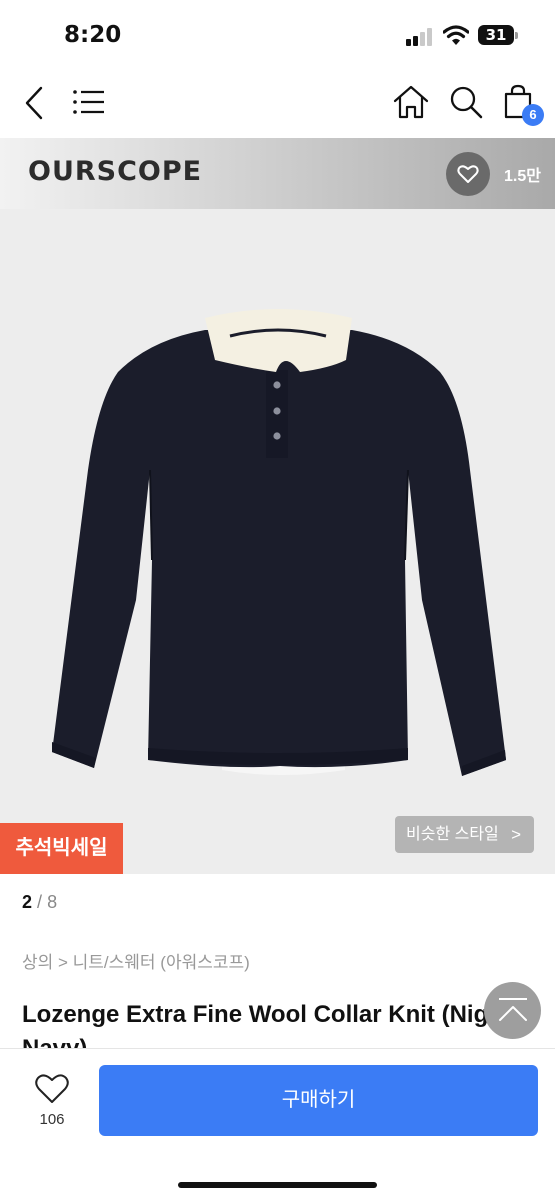  I want to click on brand-like-button, so click(468, 174).